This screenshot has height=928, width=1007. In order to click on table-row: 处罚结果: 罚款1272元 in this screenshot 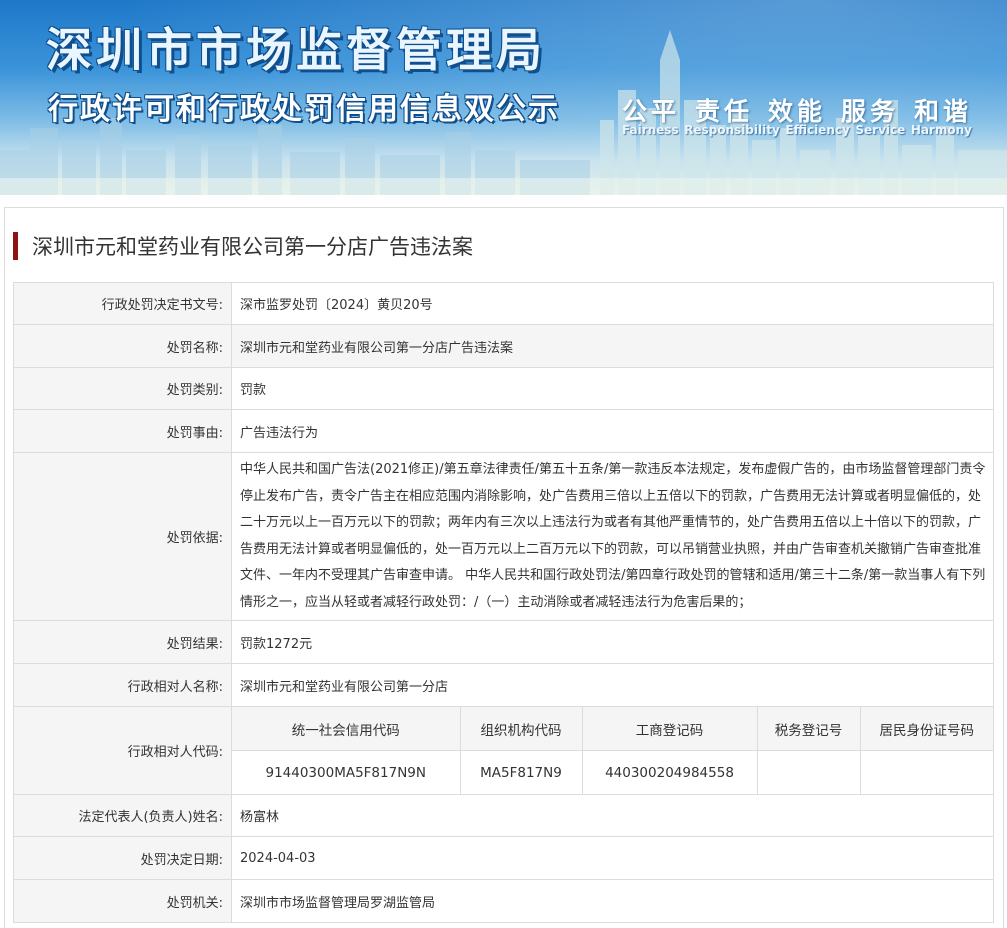, I will do `click(503, 642)`.